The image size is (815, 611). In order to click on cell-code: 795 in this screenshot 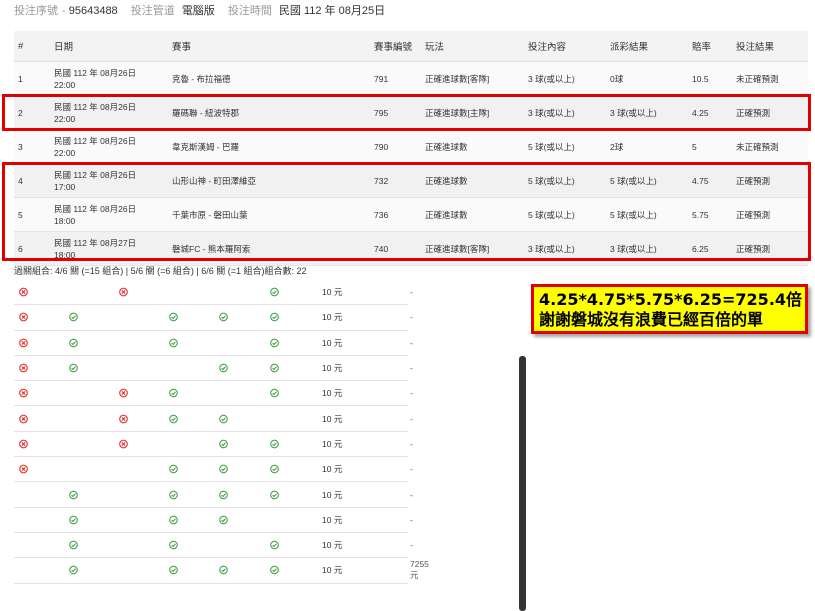, I will do `click(395, 112)`.